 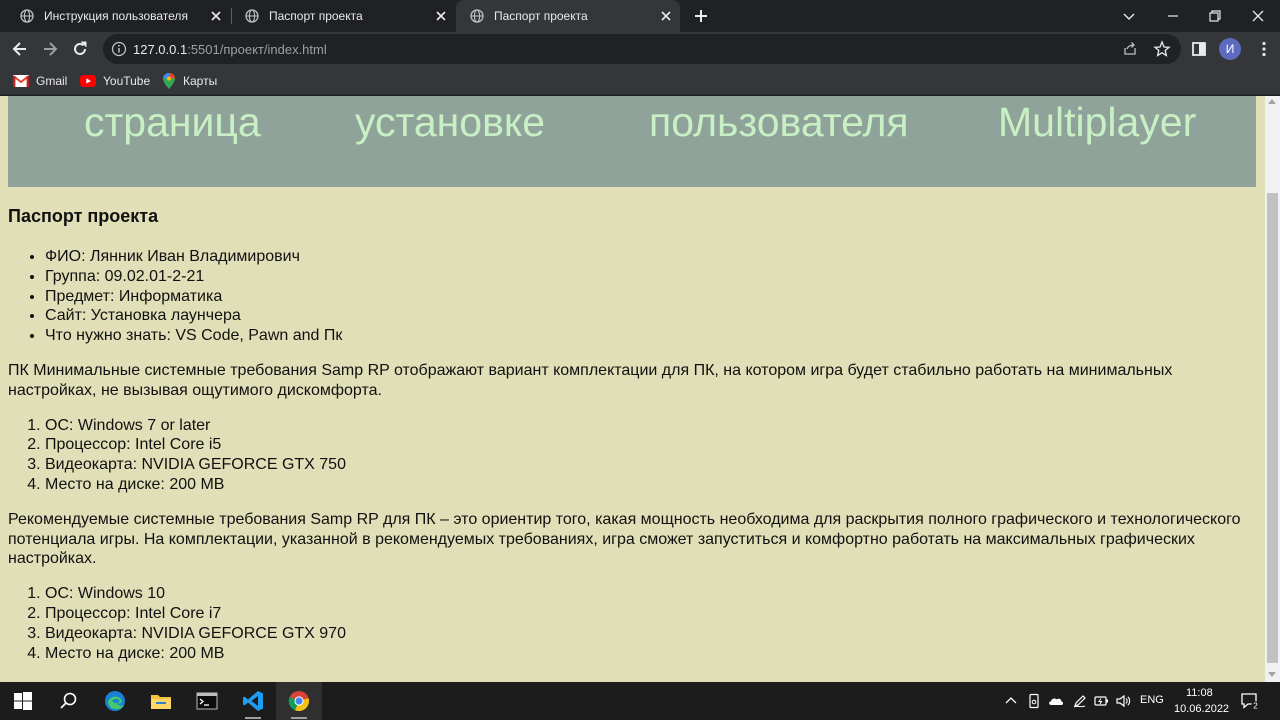 I want to click on hero-word: Multiplayer, so click(x=1097, y=122).